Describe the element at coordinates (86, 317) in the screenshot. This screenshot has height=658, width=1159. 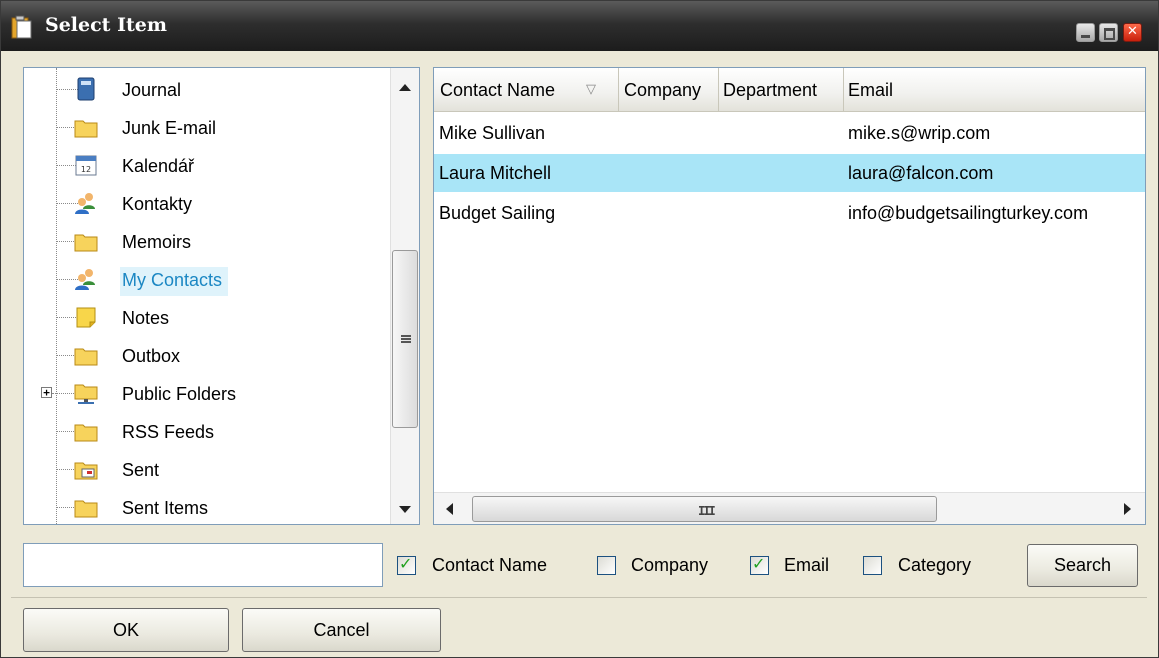
I see `notes-icon` at that location.